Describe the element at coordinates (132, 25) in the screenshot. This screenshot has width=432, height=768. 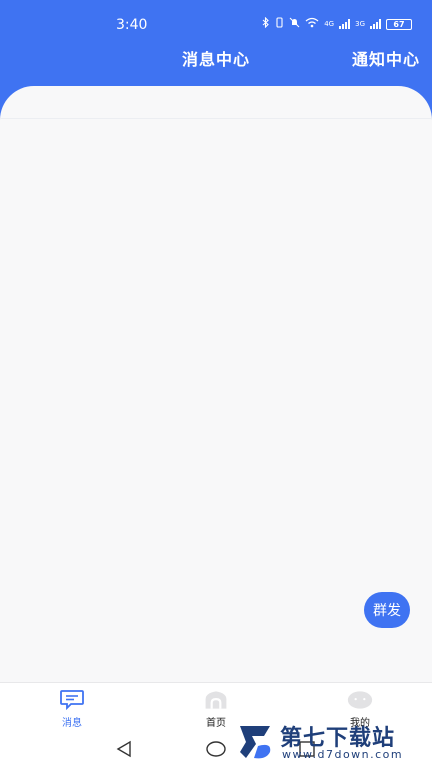
I see `status-time: 3:40` at that location.